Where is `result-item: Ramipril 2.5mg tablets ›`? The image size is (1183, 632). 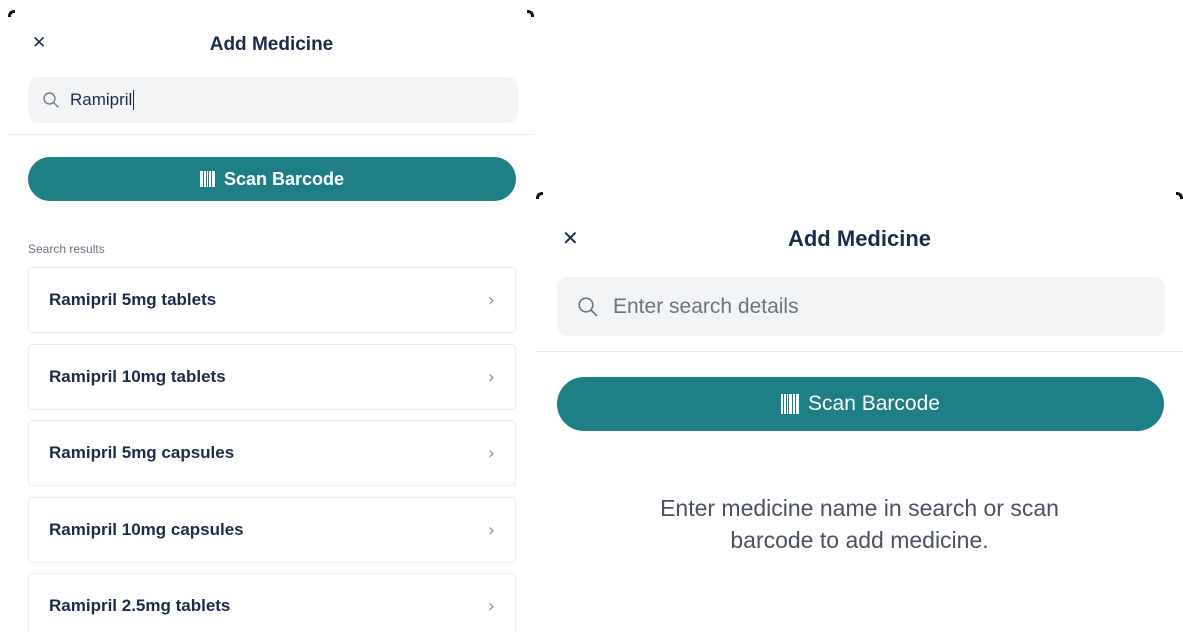
result-item: Ramipril 2.5mg tablets › is located at coordinates (272, 602).